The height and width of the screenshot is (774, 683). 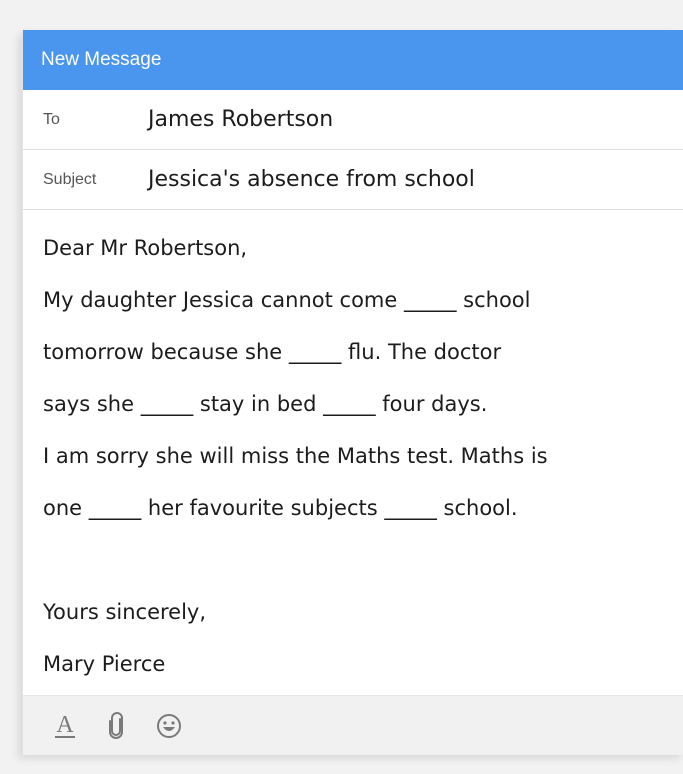 I want to click on compose-toolbar: A, so click(x=353, y=725).